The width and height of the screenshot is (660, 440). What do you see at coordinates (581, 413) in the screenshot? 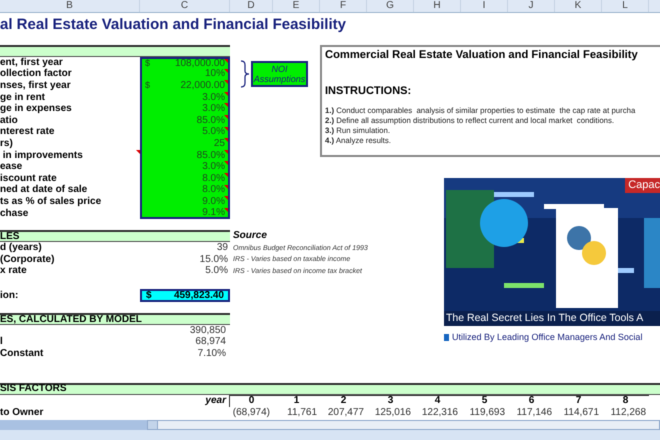
I see `value-cell: 114,671` at bounding box center [581, 413].